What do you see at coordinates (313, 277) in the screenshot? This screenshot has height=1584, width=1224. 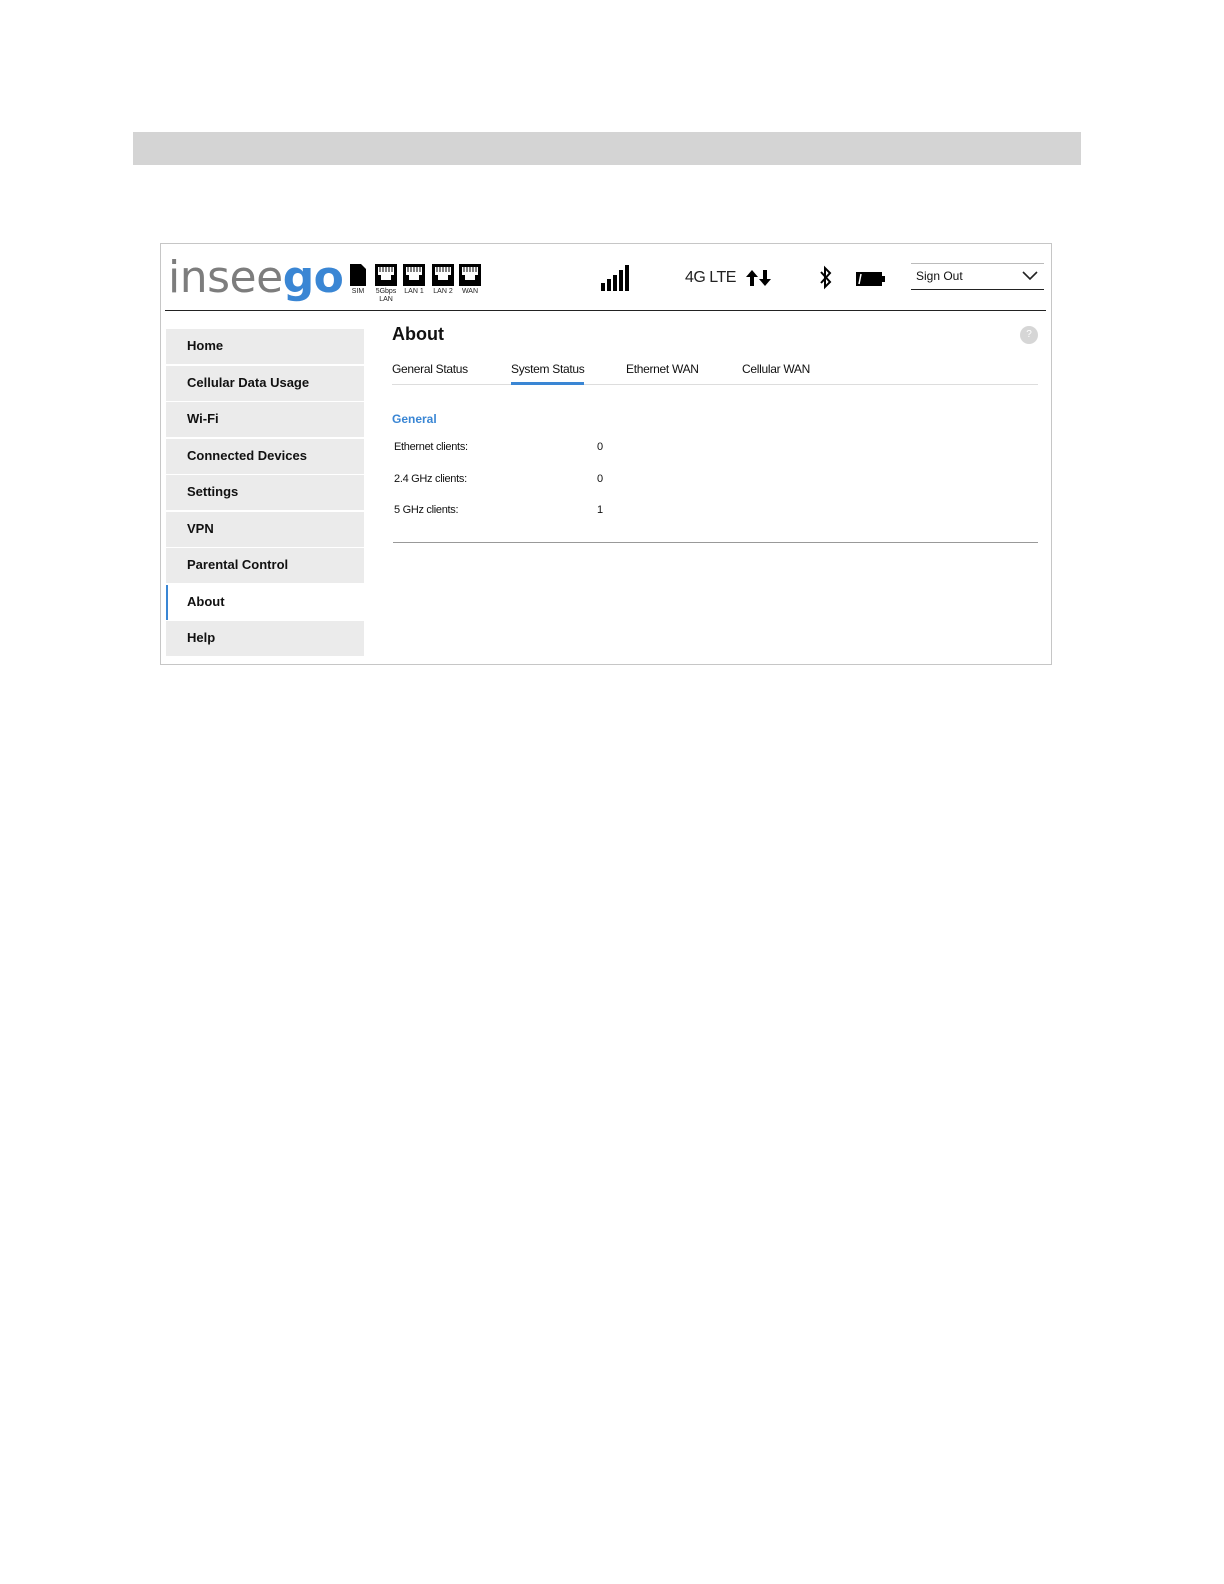 I see `logo-suffix: go` at bounding box center [313, 277].